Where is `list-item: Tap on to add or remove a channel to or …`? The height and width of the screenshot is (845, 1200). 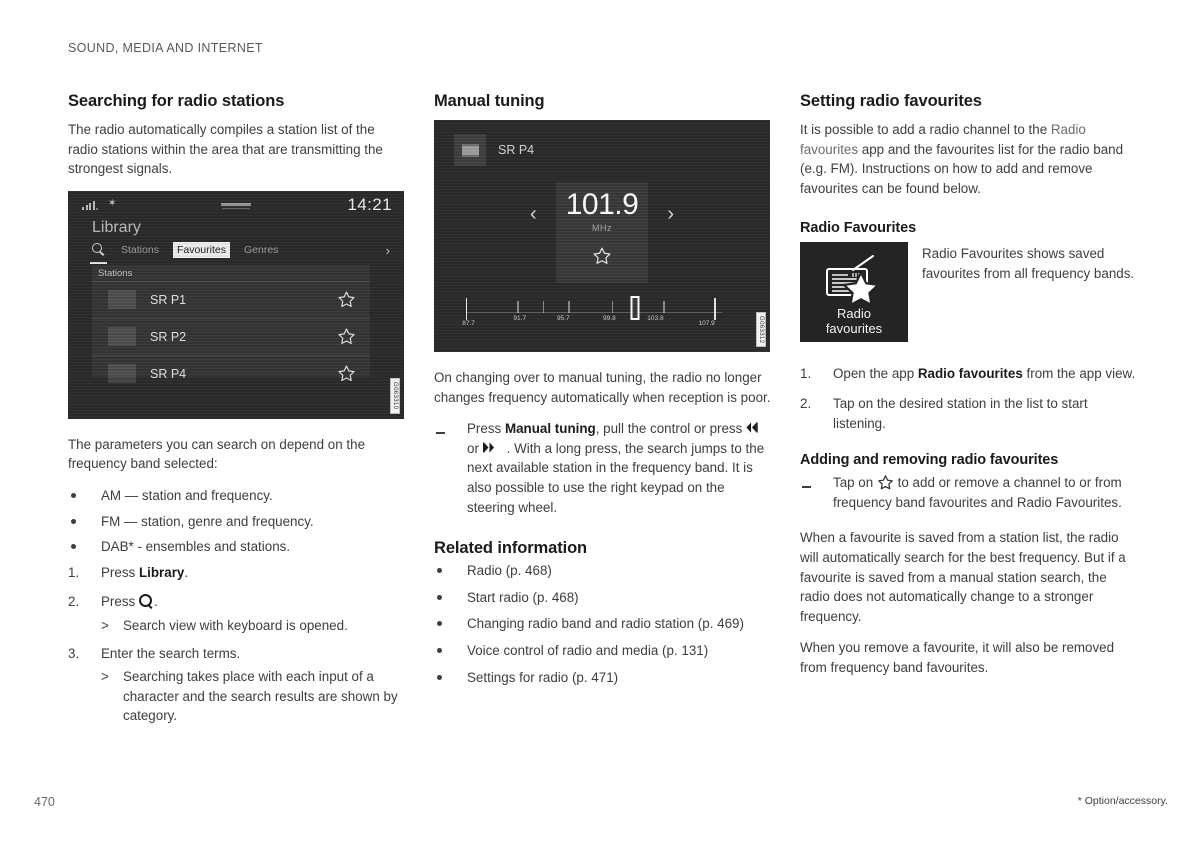
list-item: Tap on to add or remove a channel to or … is located at coordinates (970, 492).